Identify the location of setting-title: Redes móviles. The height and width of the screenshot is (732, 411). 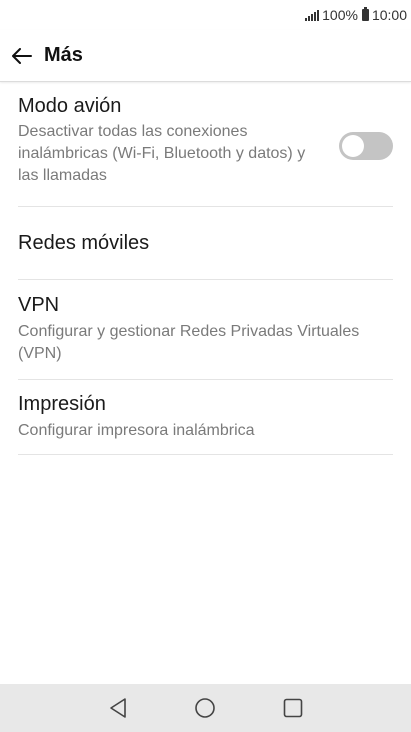
(84, 242).